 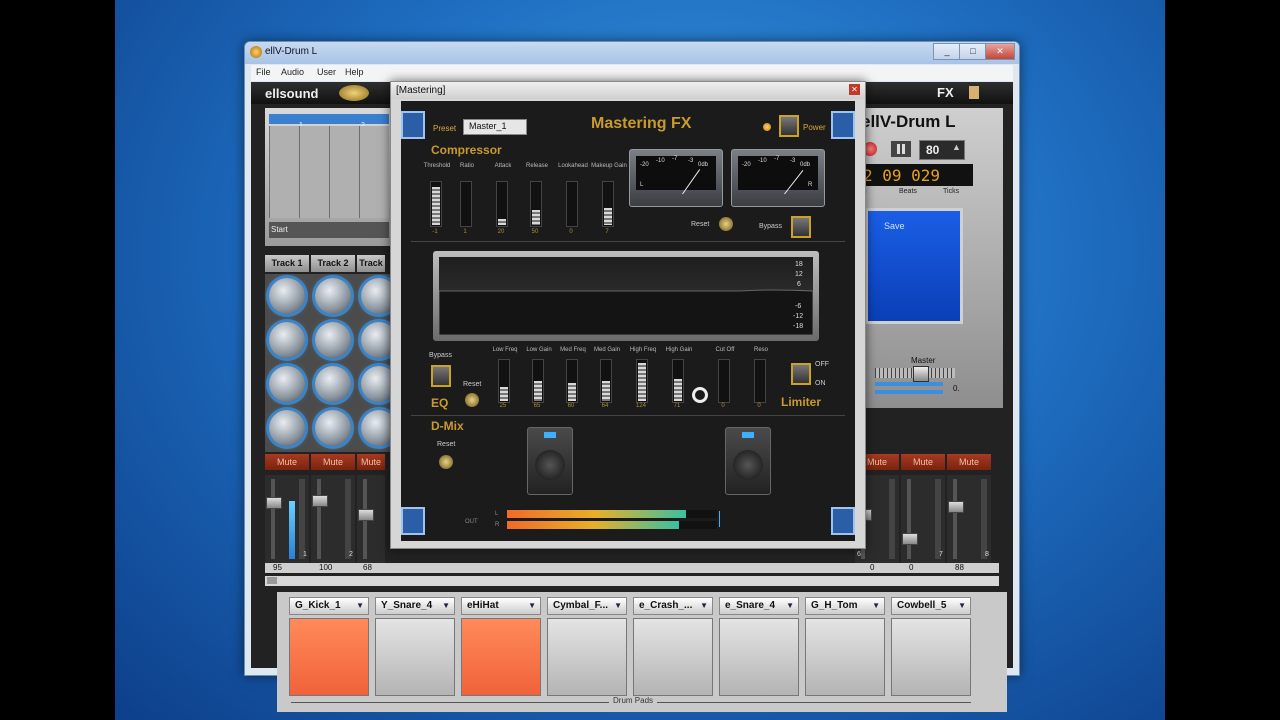 What do you see at coordinates (845, 606) in the screenshot?
I see `pad-sound-select: G_H_Tom ▼` at bounding box center [845, 606].